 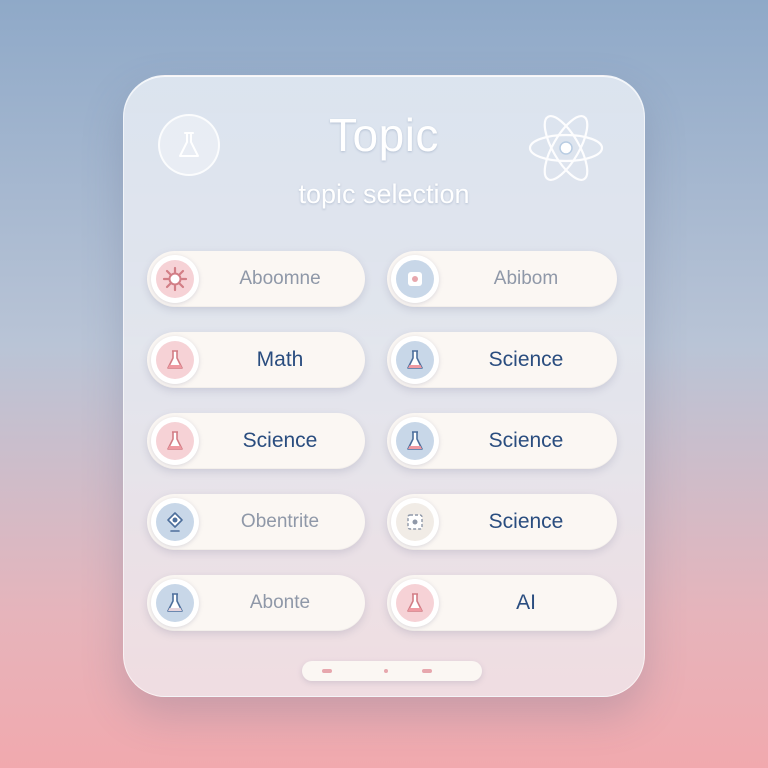 I want to click on topic-label: Obentrite, so click(x=280, y=521).